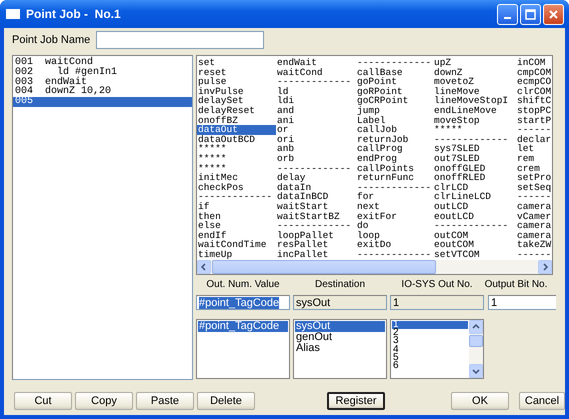 This screenshot has width=569, height=419. What do you see at coordinates (236, 217) in the screenshot?
I see `command-cell: then` at bounding box center [236, 217].